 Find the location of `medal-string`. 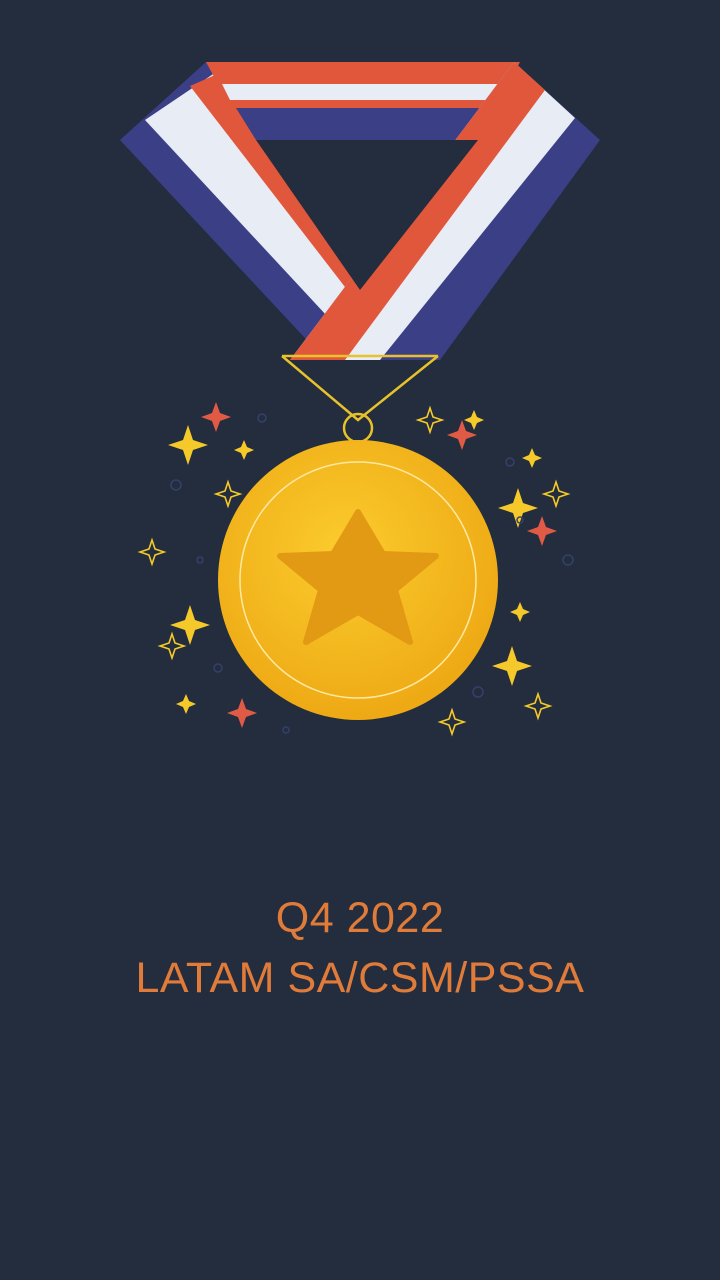

medal-string is located at coordinates (360, 399).